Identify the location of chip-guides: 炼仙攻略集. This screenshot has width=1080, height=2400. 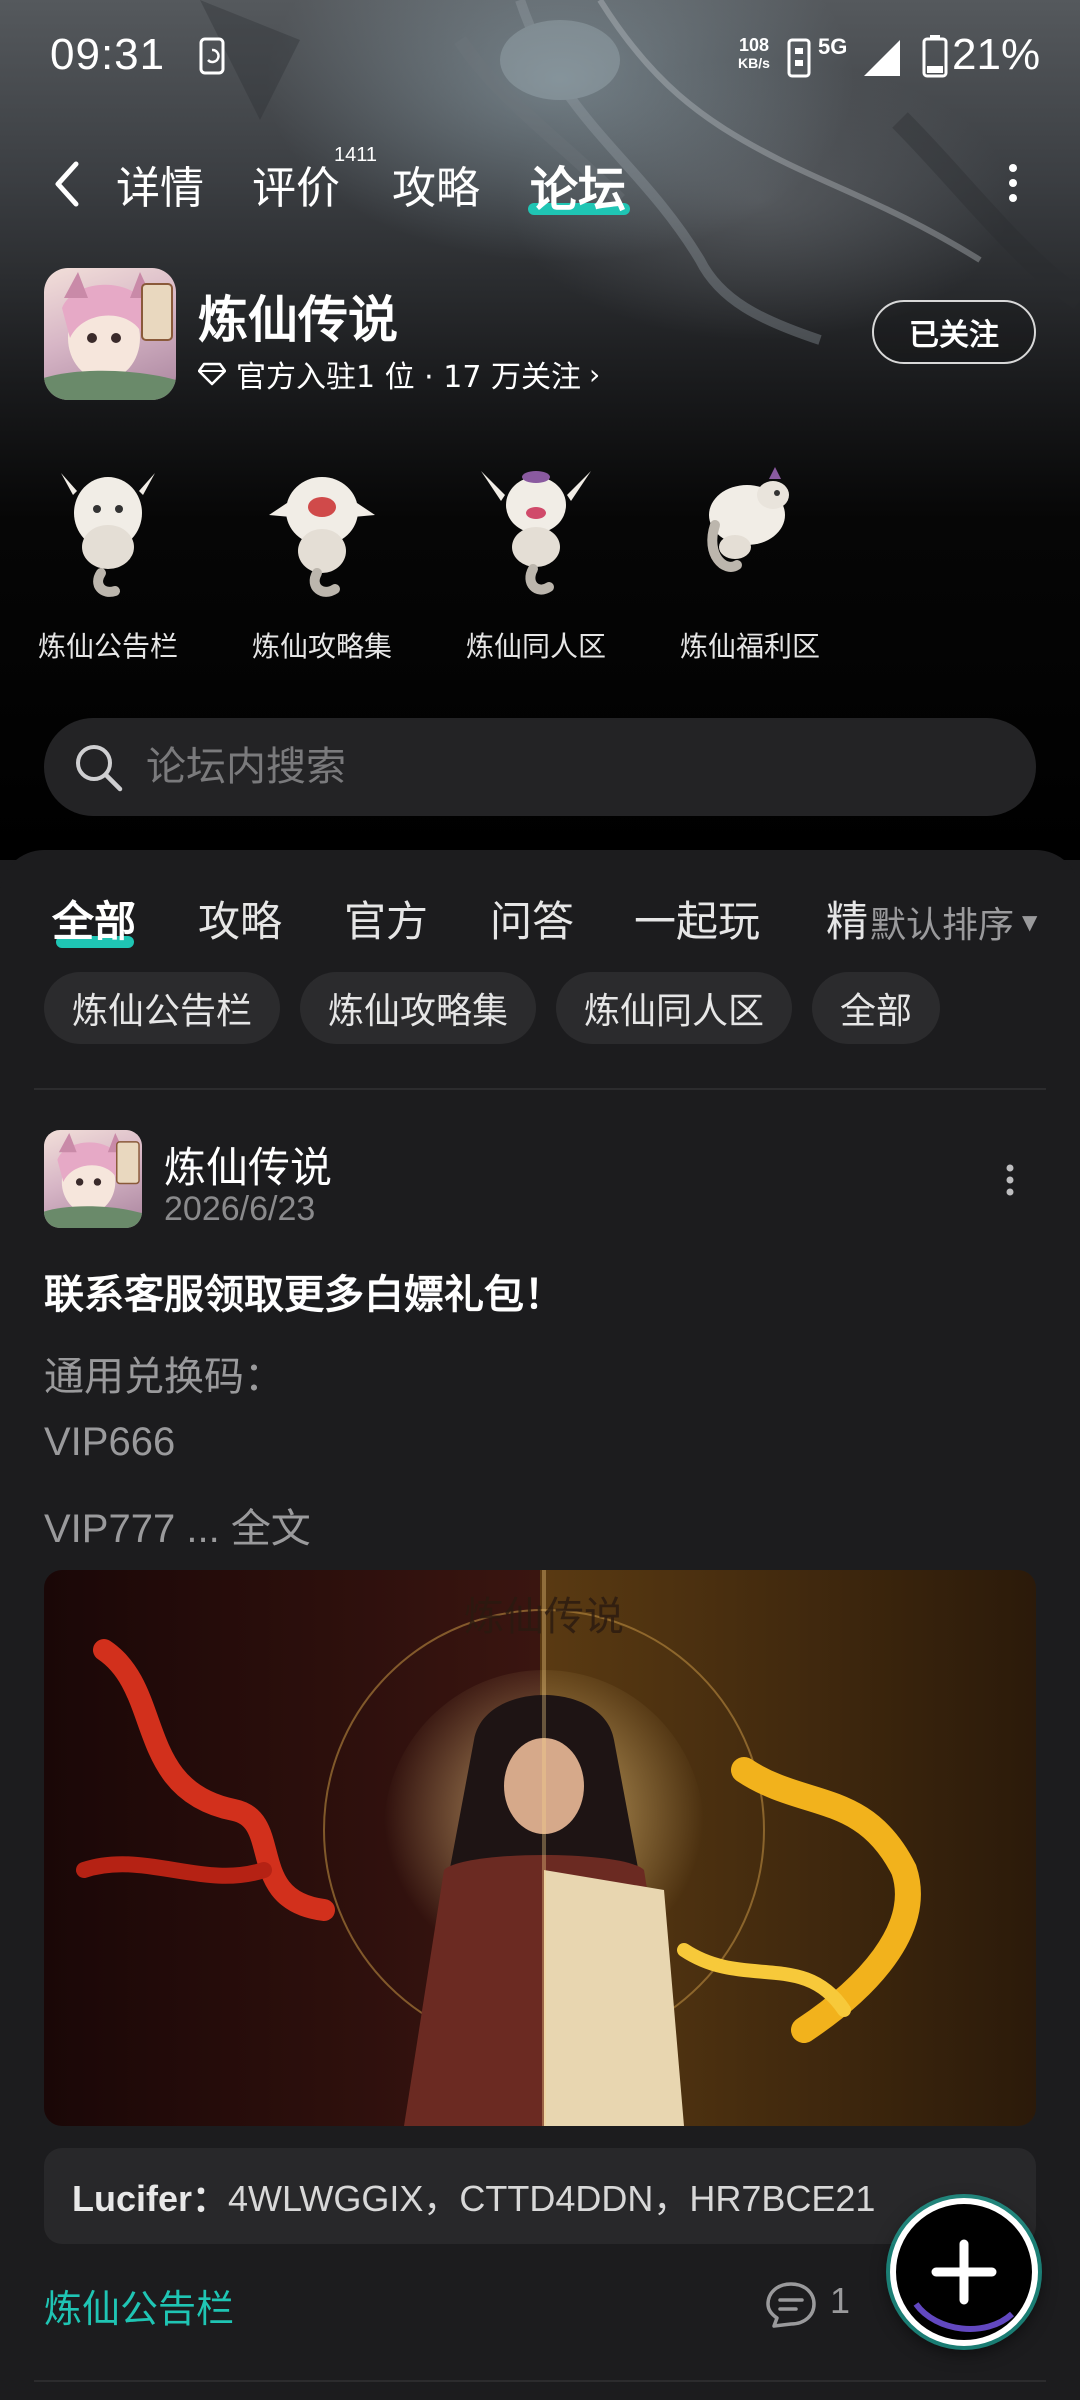
(418, 1008).